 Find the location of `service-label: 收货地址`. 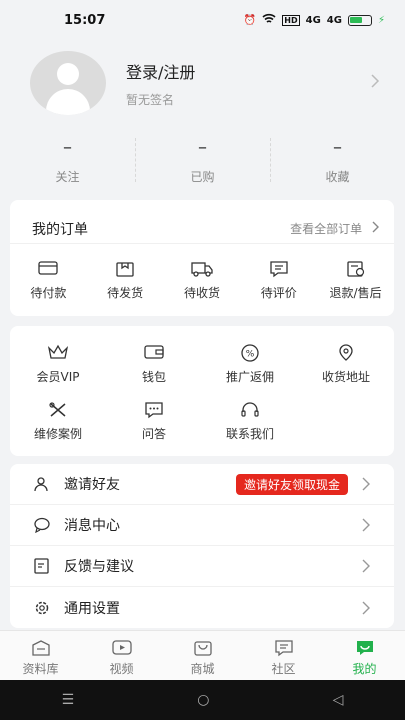

service-label: 收货地址 is located at coordinates (345, 377).